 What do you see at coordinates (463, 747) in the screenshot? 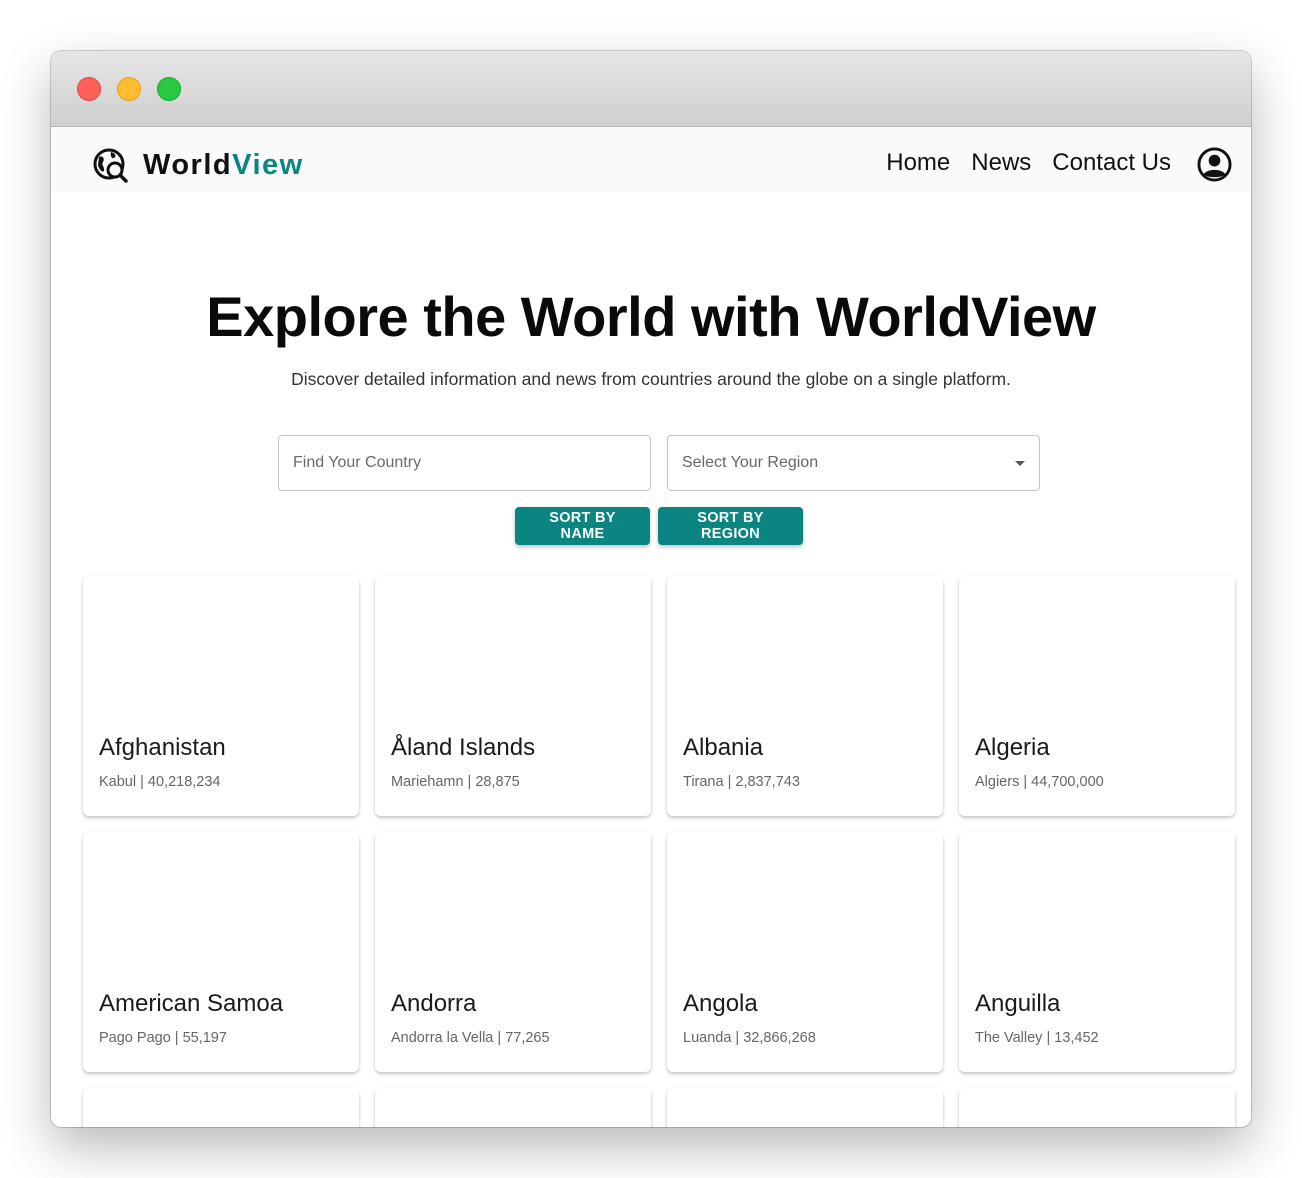
I see `country-name: Åland Islands` at bounding box center [463, 747].